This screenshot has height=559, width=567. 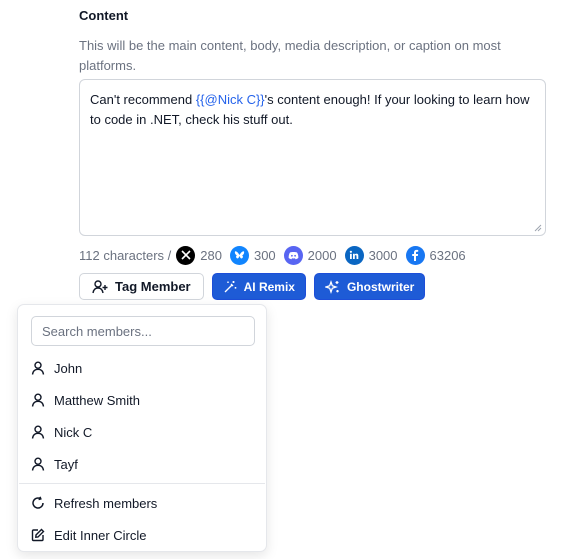 I want to click on magic-wand-icon, so click(x=230, y=286).